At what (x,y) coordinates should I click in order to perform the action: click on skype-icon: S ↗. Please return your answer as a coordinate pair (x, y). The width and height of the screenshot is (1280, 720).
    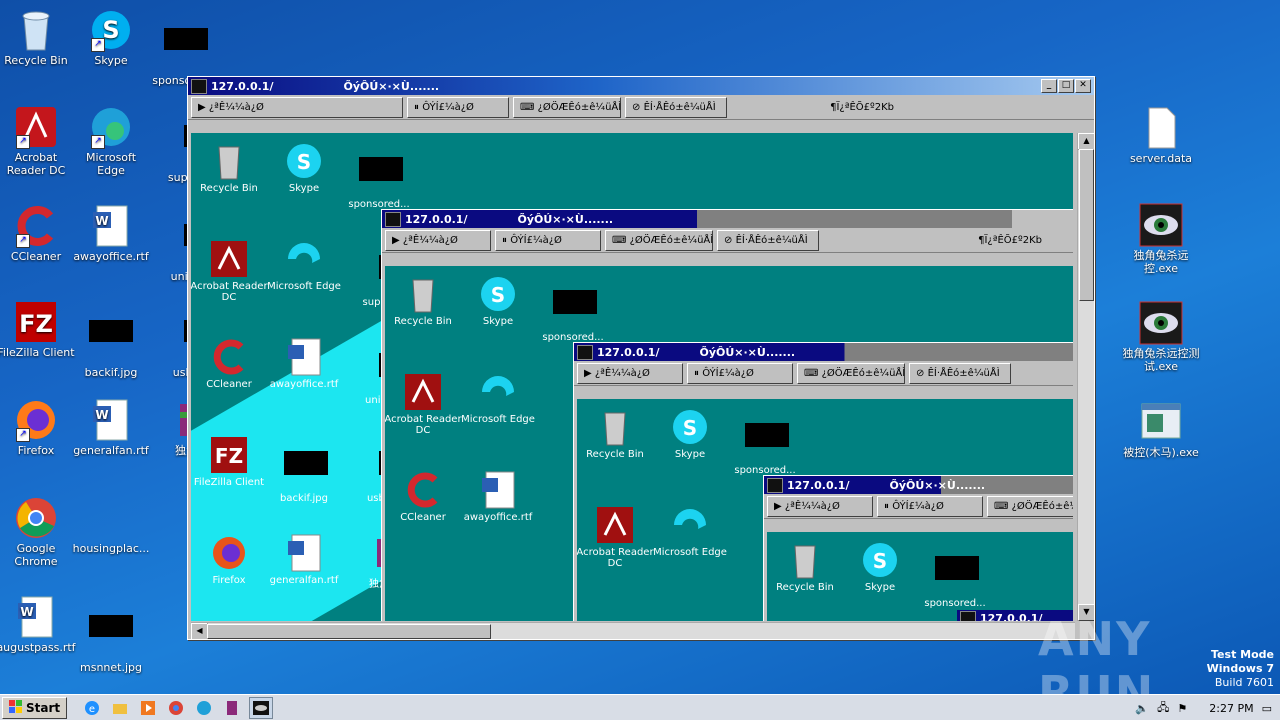
    Looking at the image, I should click on (111, 30).